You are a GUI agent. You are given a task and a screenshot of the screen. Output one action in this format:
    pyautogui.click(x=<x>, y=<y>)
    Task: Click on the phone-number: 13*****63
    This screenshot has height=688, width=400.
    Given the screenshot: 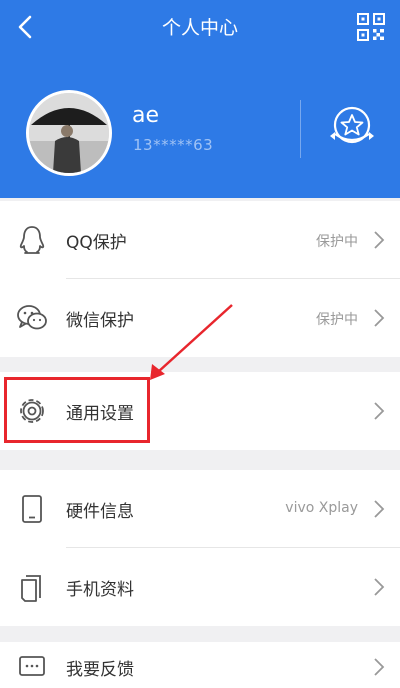 What is the action you would take?
    pyautogui.click(x=173, y=145)
    